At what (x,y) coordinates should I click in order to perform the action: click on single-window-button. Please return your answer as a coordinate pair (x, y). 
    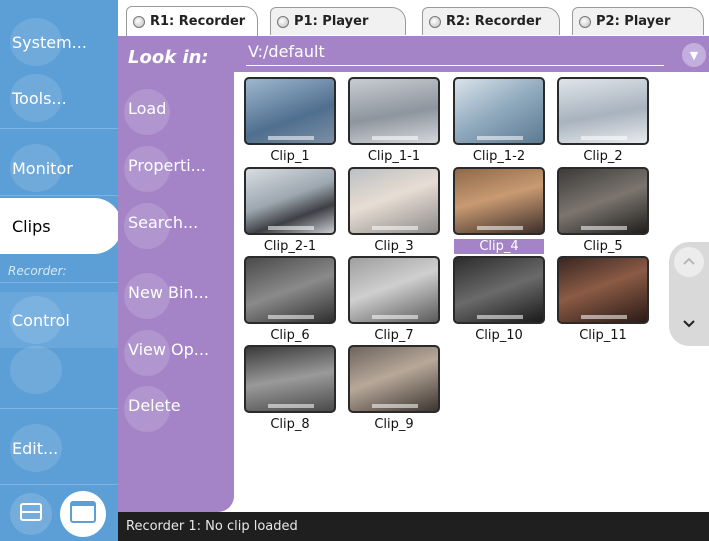
    Looking at the image, I should click on (83, 514).